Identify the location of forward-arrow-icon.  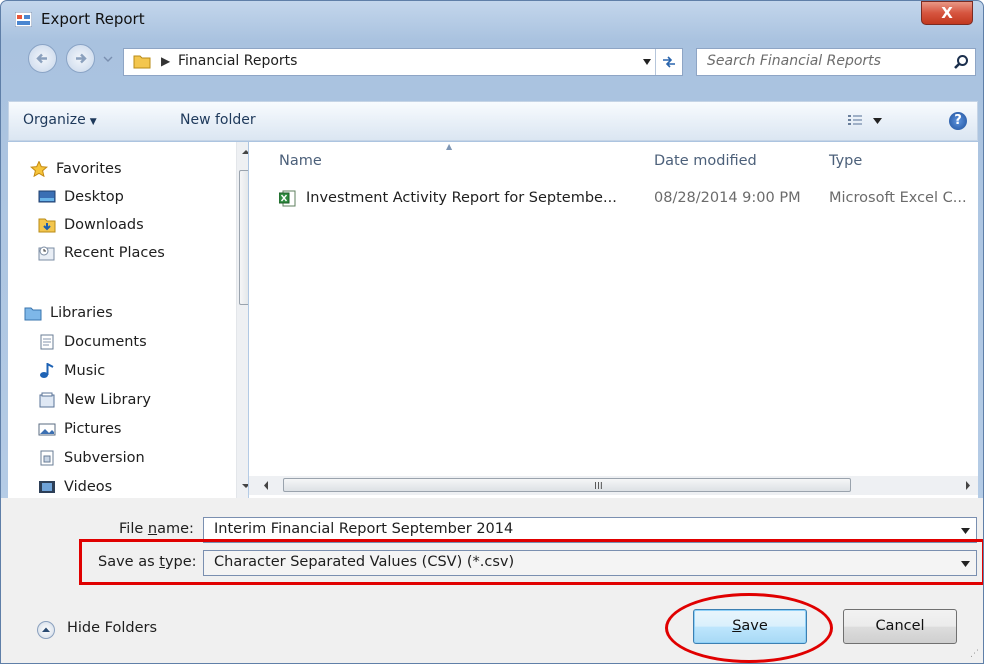
(81, 58).